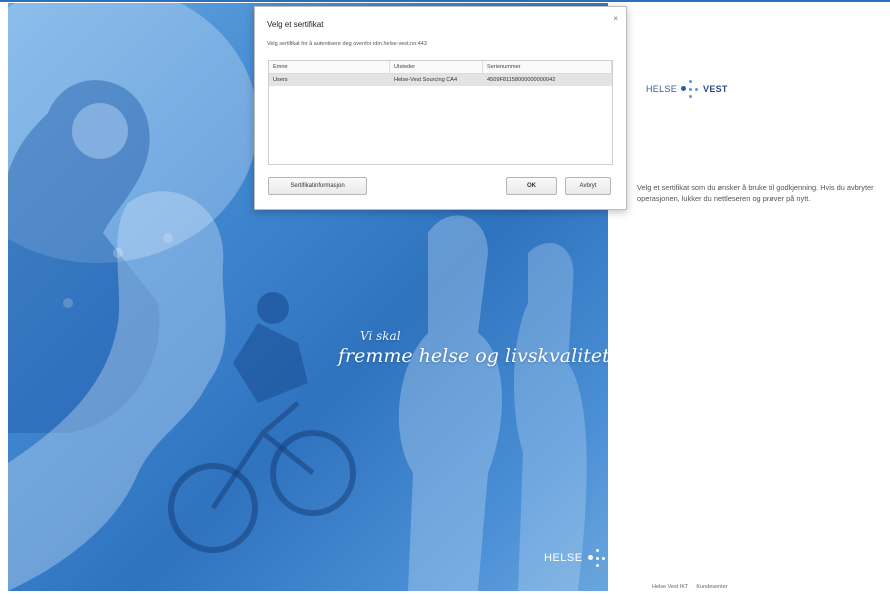 Image resolution: width=890 pixels, height=595 pixels. What do you see at coordinates (690, 587) in the screenshot?
I see `footer: Helse Vest IKT Kundesenter` at bounding box center [690, 587].